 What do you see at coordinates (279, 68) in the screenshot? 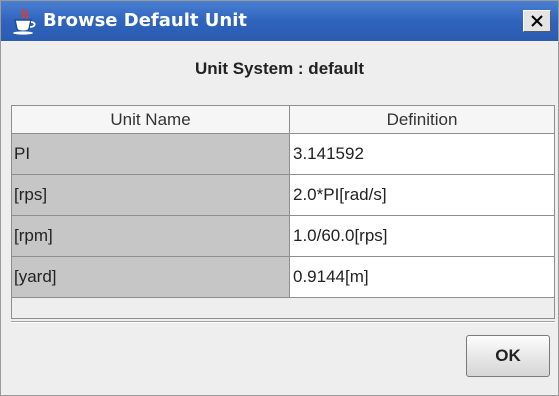
I see `unit-system-heading: Unit System : default` at bounding box center [279, 68].